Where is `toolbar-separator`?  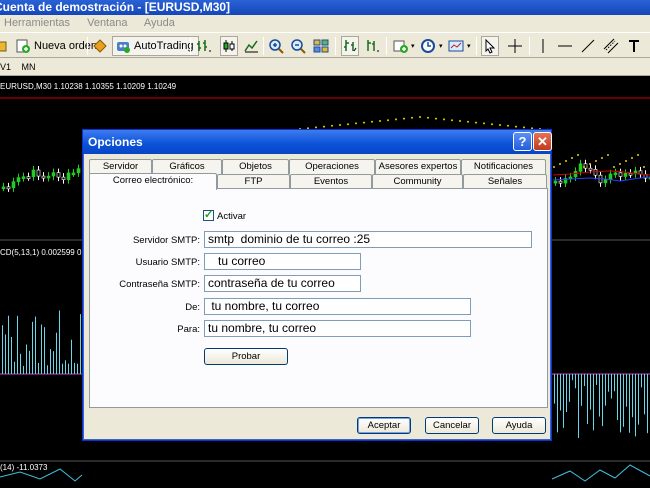 toolbar-separator is located at coordinates (335, 46).